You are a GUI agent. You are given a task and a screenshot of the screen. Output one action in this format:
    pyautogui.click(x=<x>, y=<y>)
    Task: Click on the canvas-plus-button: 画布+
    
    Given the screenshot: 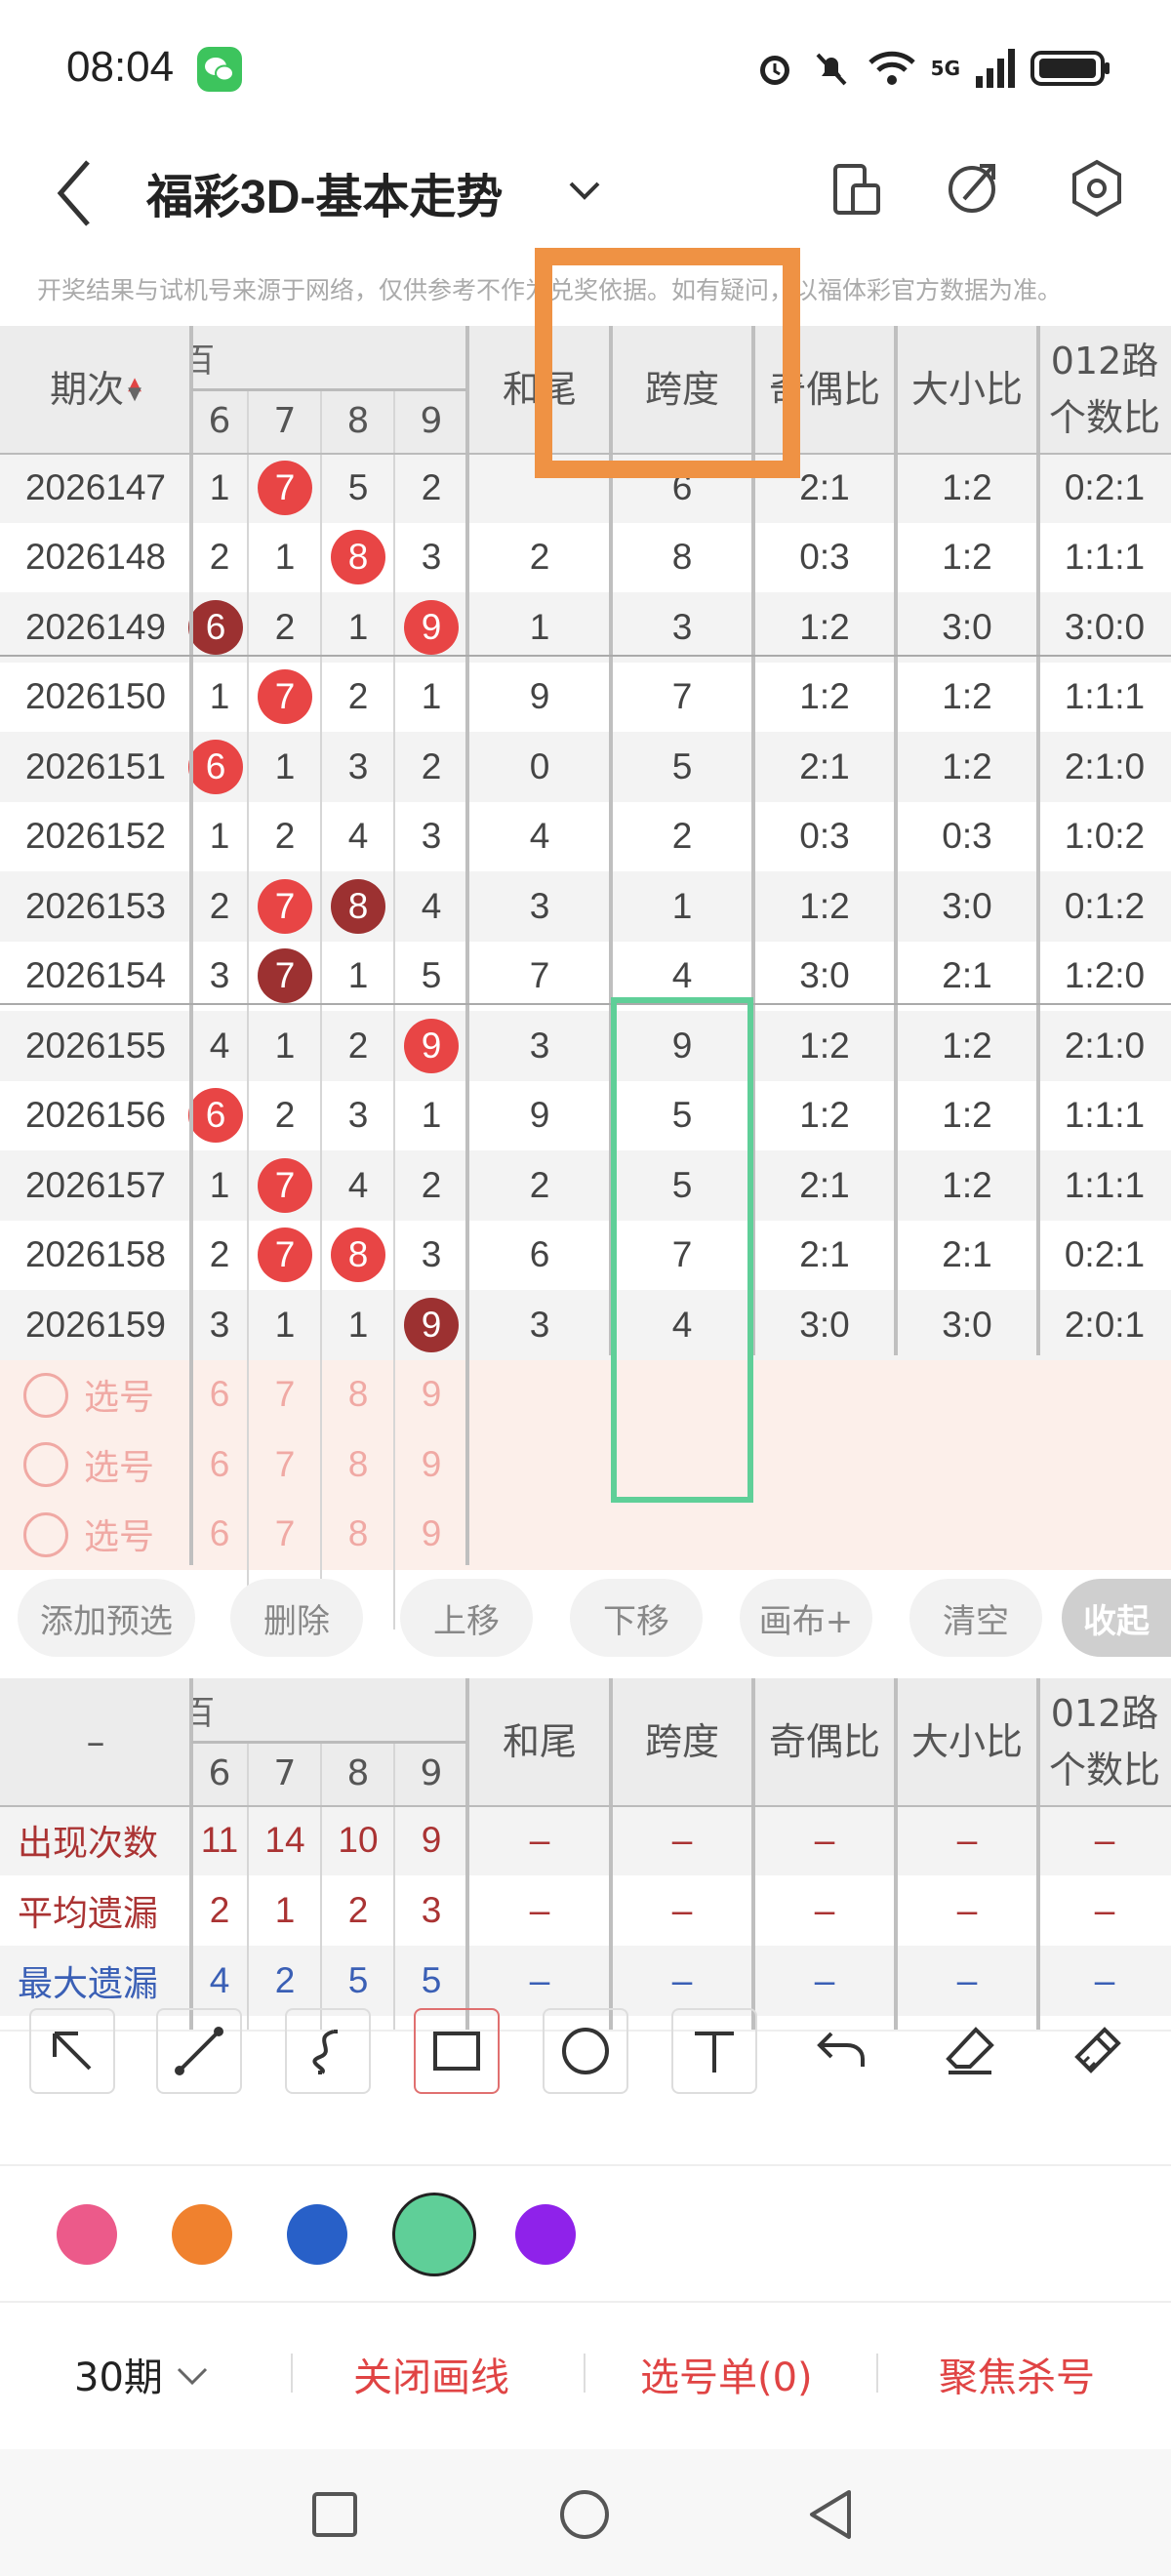 What is the action you would take?
    pyautogui.click(x=806, y=1618)
    